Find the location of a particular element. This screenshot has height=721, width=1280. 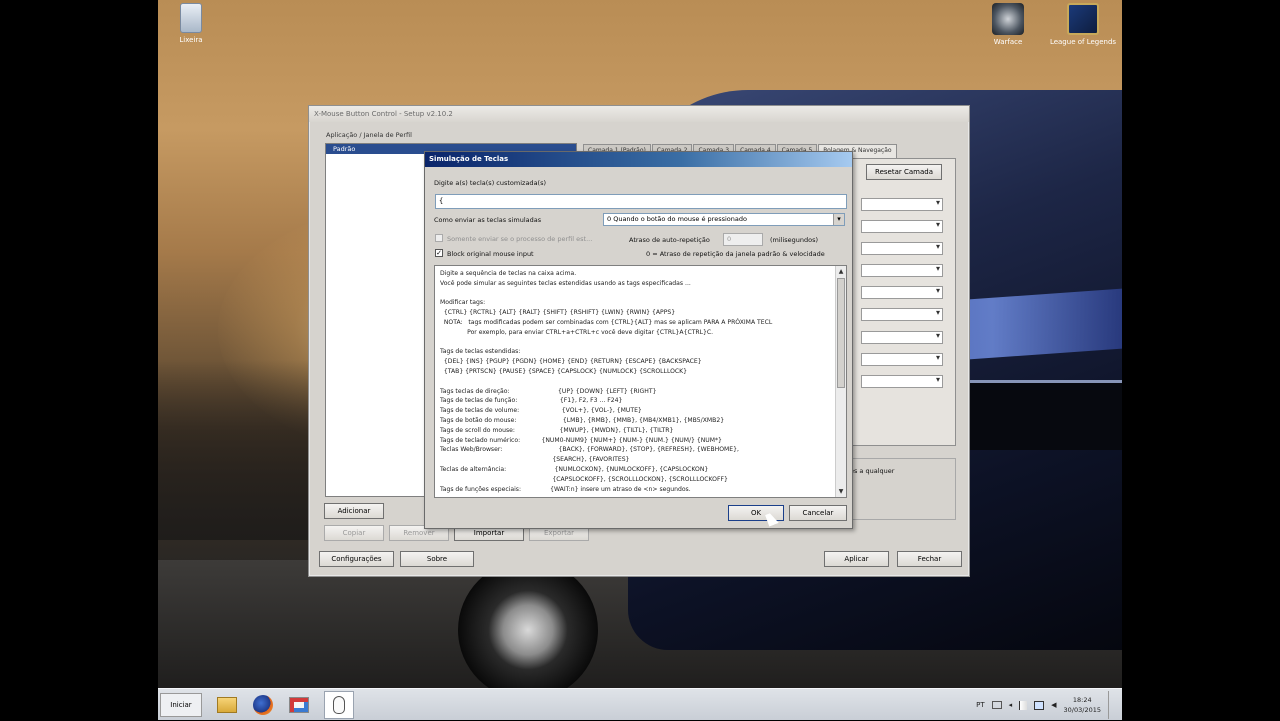

firefox-icon is located at coordinates (263, 705).